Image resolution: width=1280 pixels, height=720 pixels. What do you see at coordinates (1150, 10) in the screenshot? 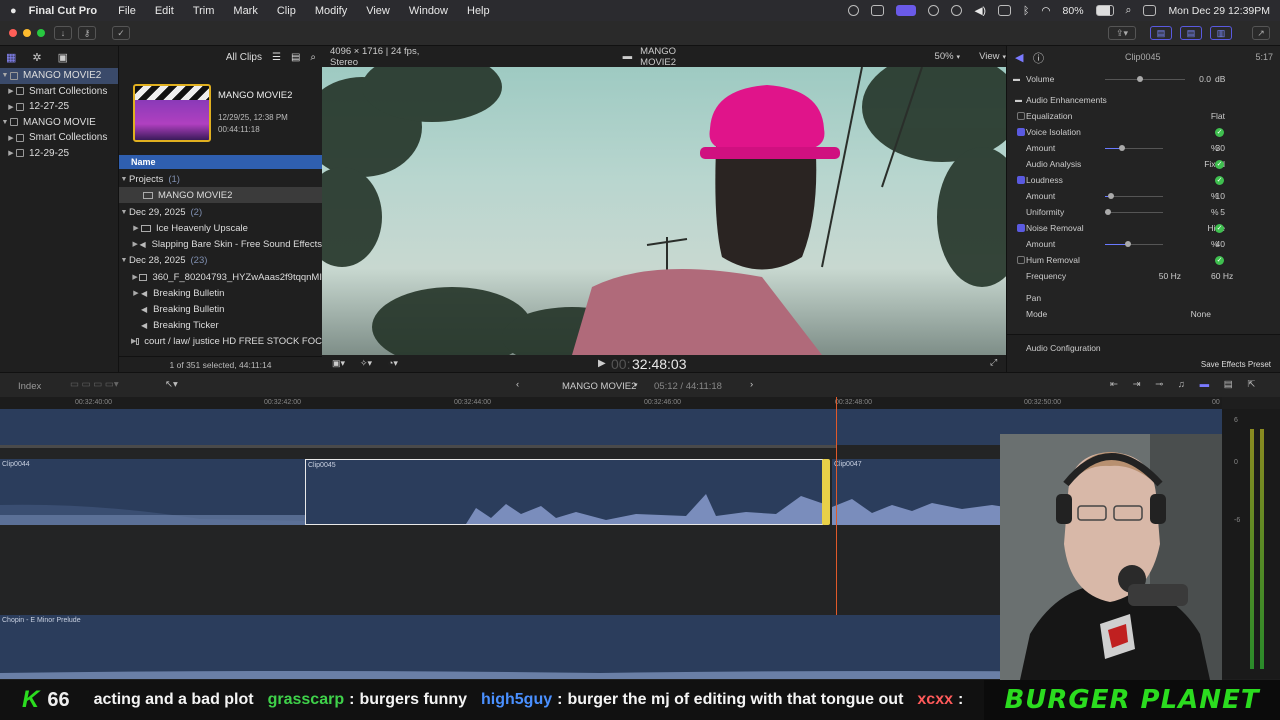
I see `control-center-icon` at bounding box center [1150, 10].